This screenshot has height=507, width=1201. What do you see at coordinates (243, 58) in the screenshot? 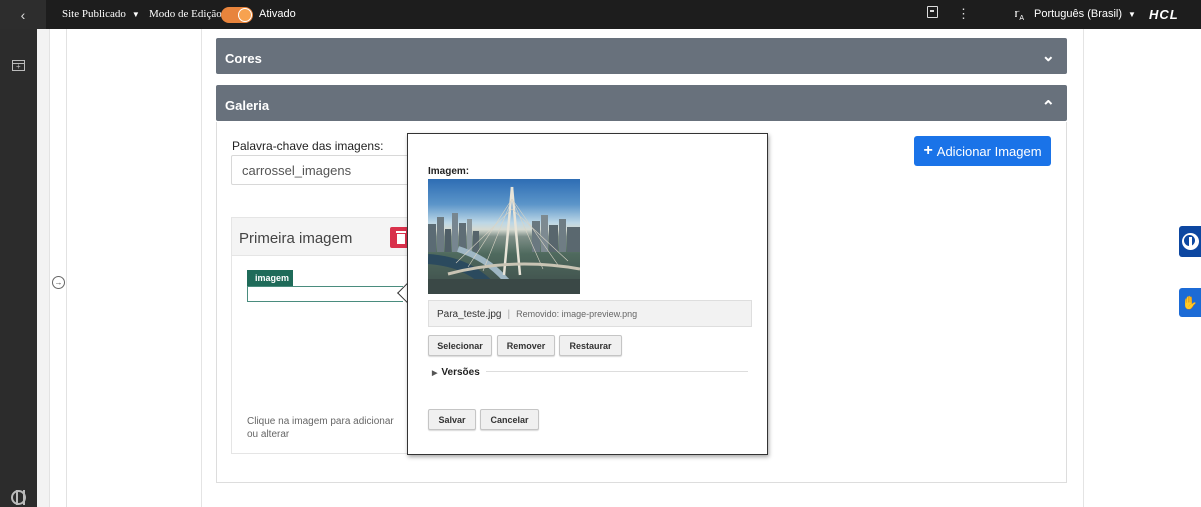
I see `accordion-colors-title: Cores` at bounding box center [243, 58].